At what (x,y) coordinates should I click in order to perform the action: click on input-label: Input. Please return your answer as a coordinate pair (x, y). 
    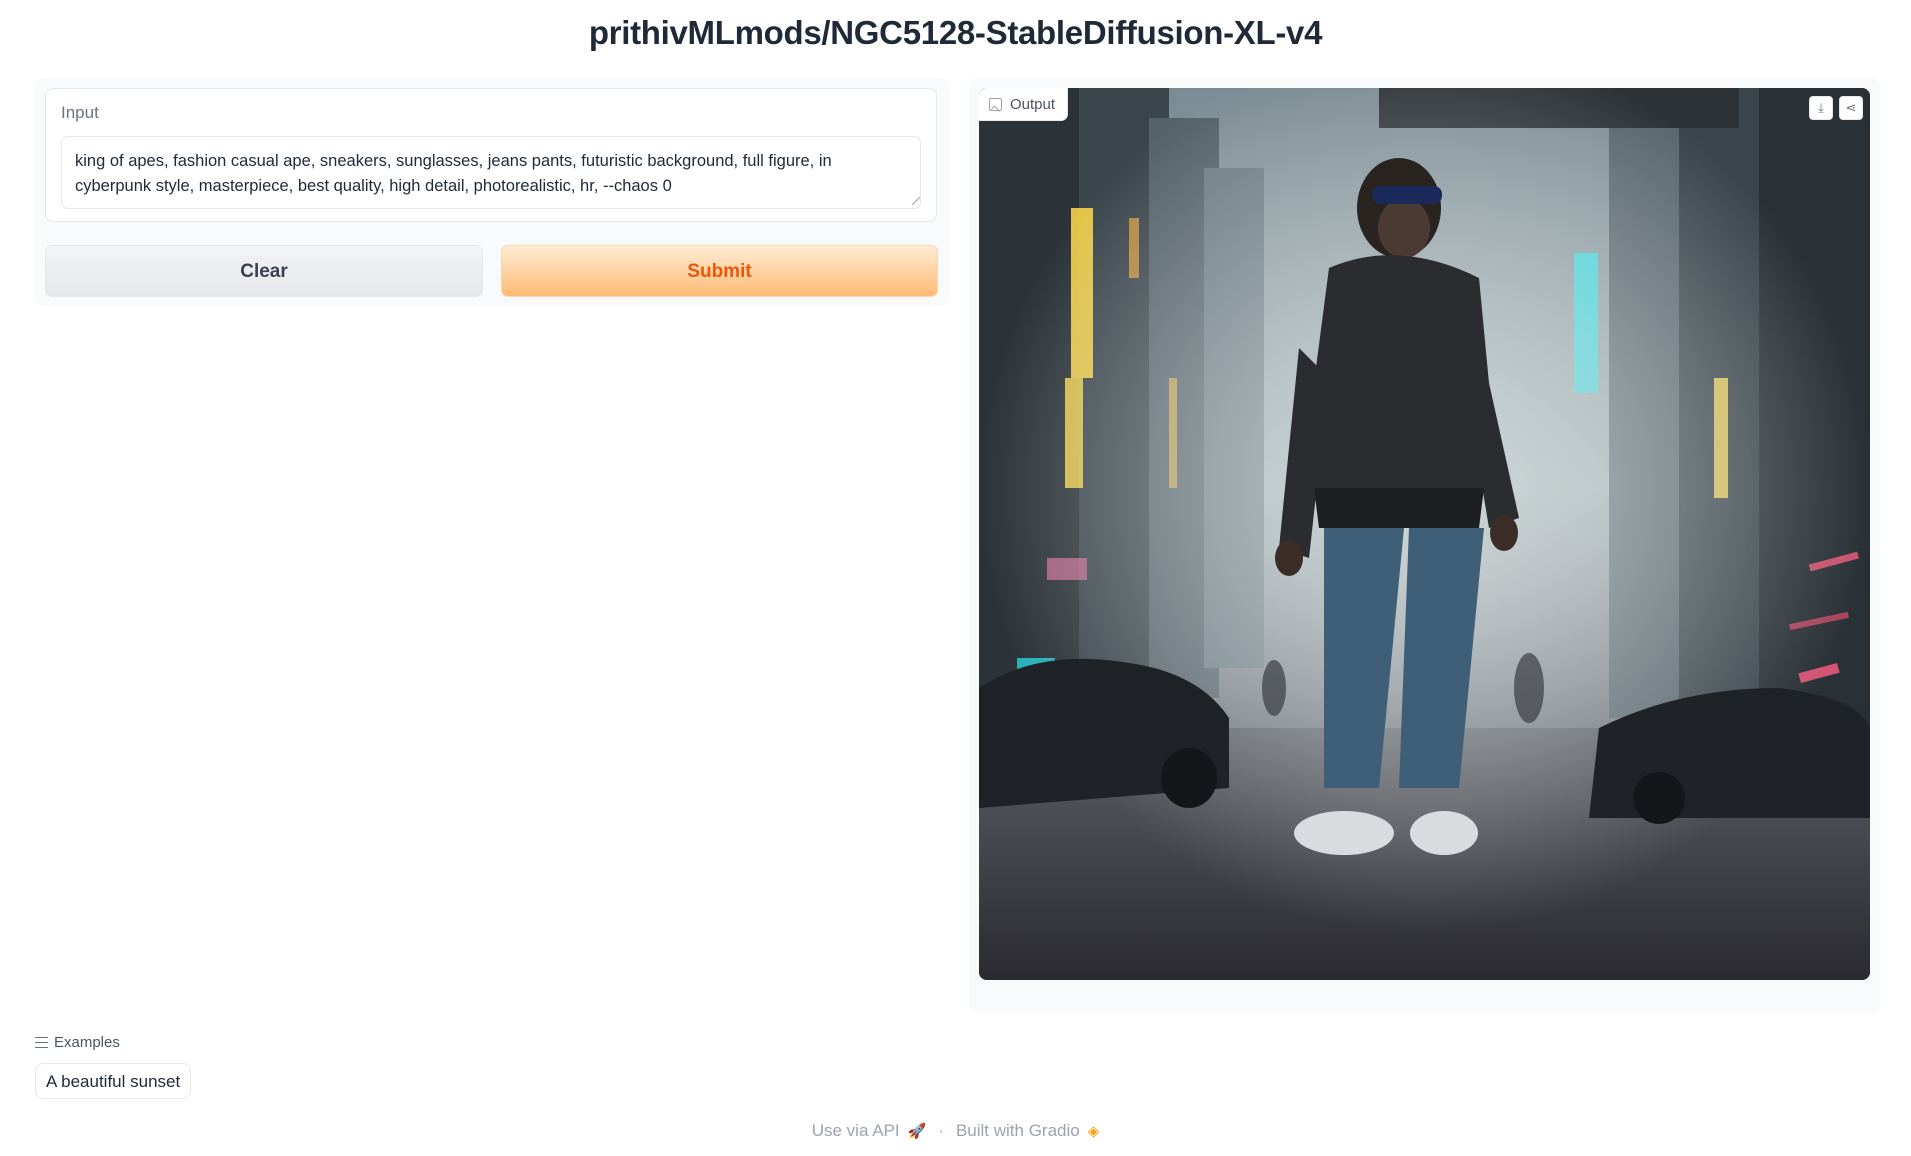
    Looking at the image, I should click on (80, 112).